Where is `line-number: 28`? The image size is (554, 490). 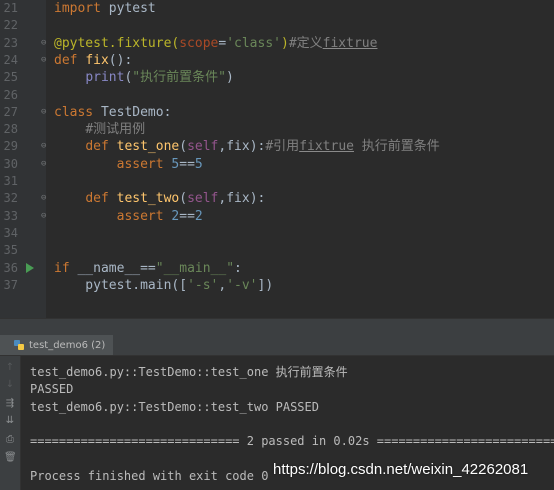 line-number: 28 is located at coordinates (10, 129).